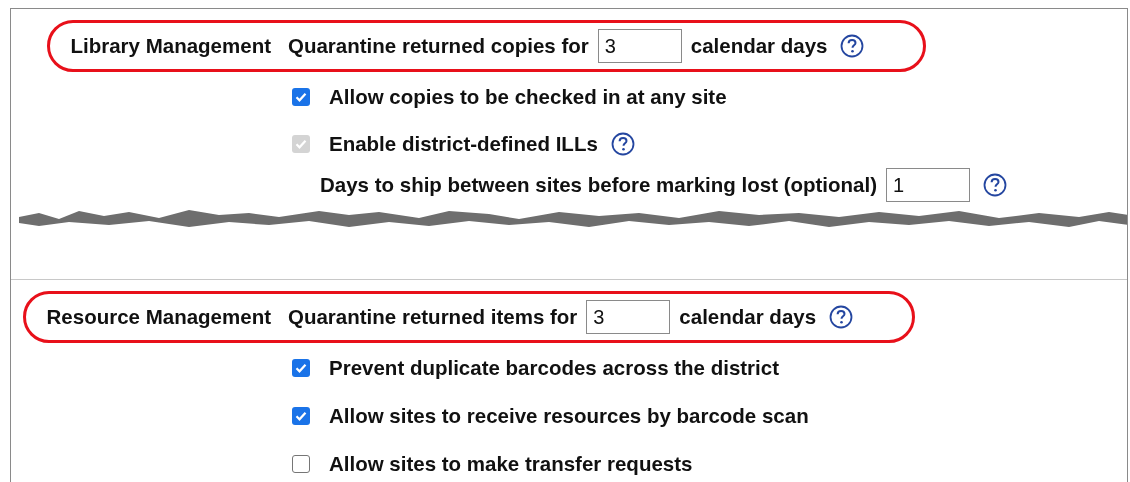 The image size is (1130, 482). I want to click on checkbox-label: Allow copies to be checked in at any site, so click(528, 96).